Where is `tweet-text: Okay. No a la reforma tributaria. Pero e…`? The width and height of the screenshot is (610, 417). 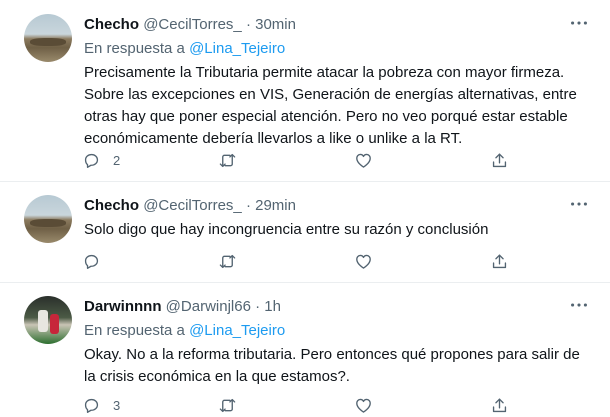 tweet-text: Okay. No a la reforma tributaria. Pero e… is located at coordinates (334, 366).